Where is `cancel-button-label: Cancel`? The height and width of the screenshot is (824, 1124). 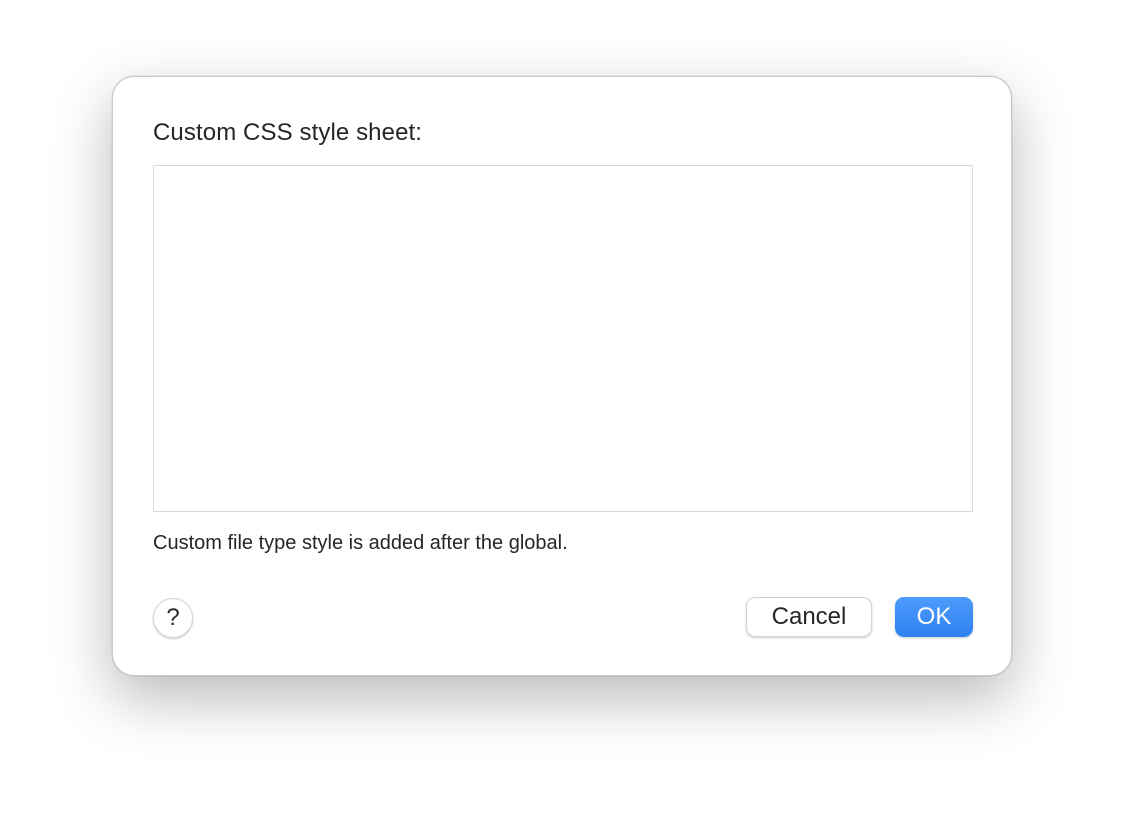
cancel-button-label: Cancel is located at coordinates (809, 616).